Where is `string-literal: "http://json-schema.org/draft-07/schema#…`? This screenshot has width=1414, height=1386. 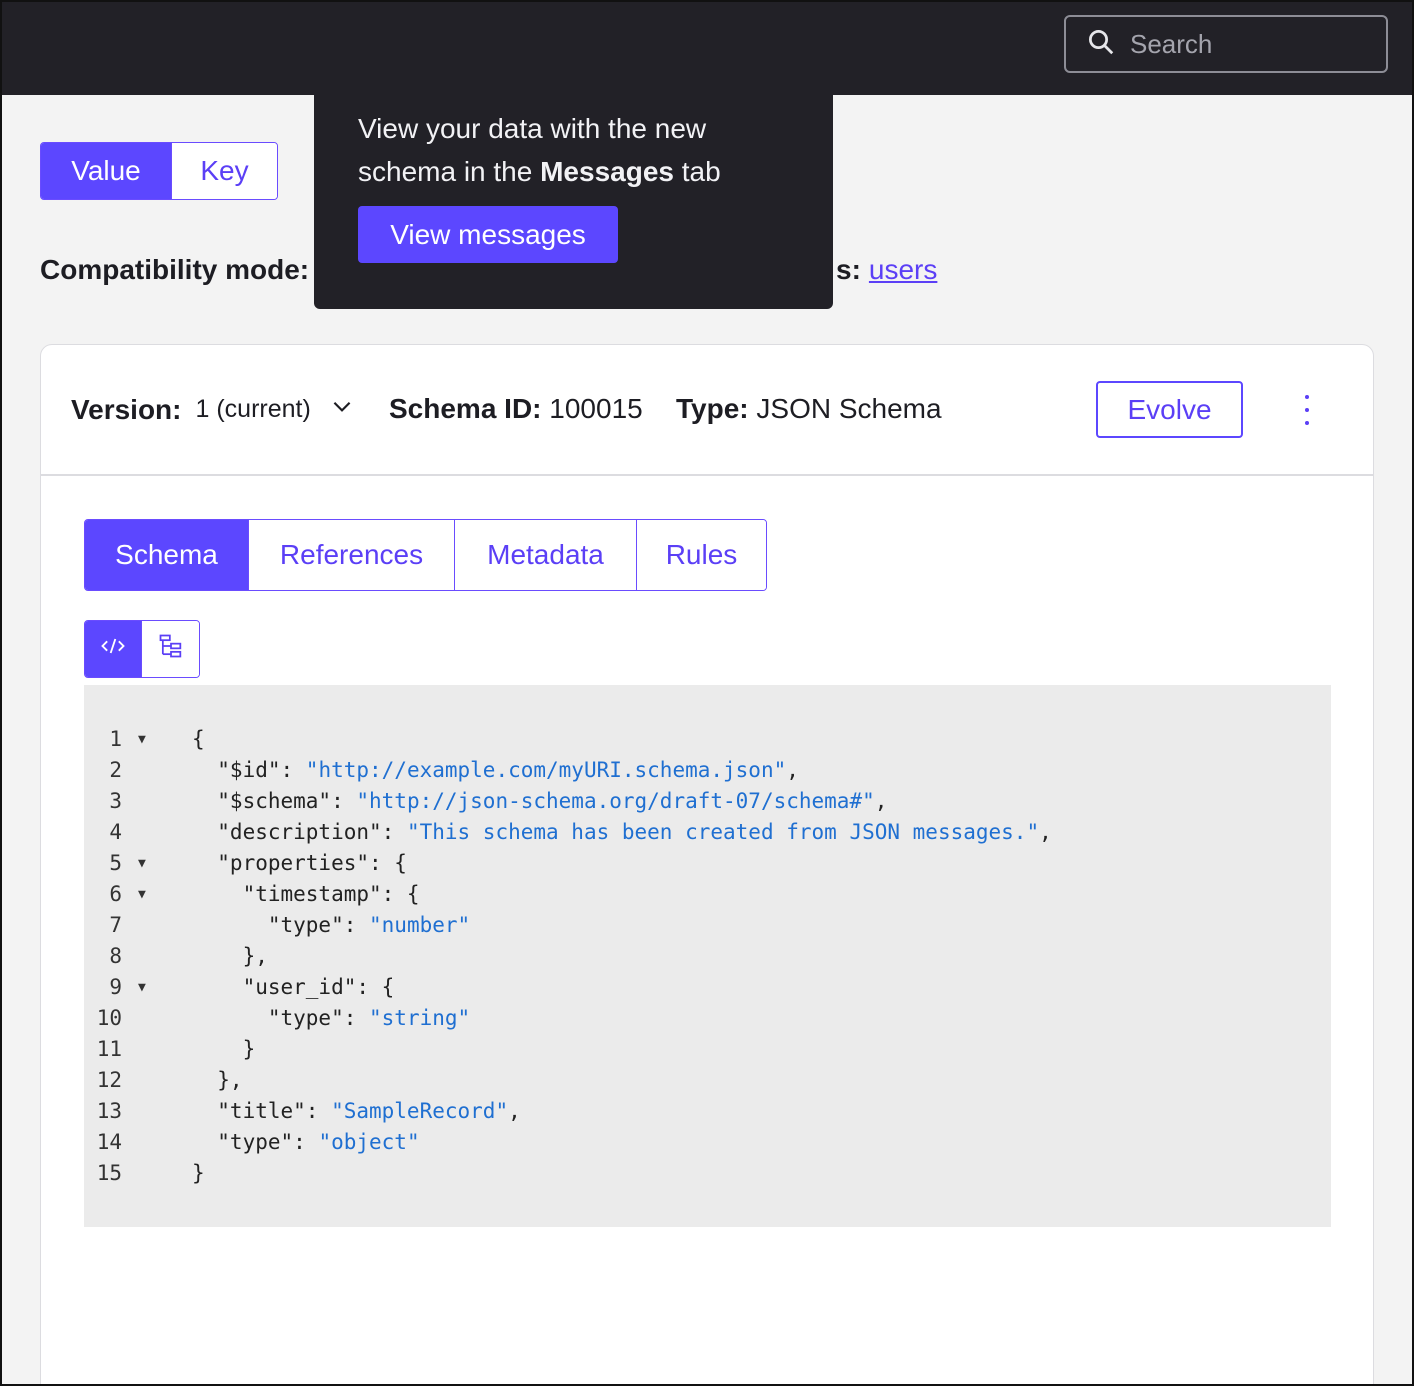 string-literal: "http://json-schema.org/draft-07/schema#… is located at coordinates (615, 801).